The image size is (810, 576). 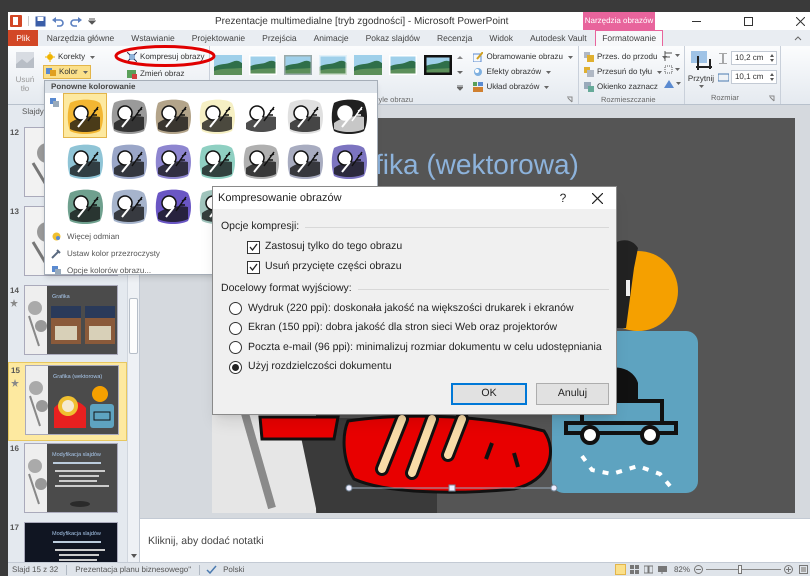 What do you see at coordinates (589, 57) in the screenshot?
I see `bring-forward-icon` at bounding box center [589, 57].